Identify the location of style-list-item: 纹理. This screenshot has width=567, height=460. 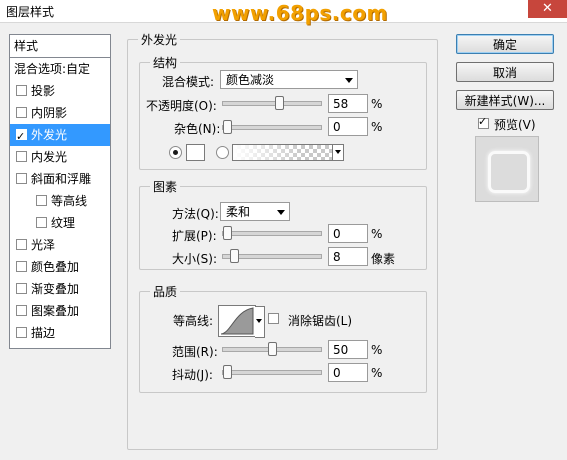
(60, 223).